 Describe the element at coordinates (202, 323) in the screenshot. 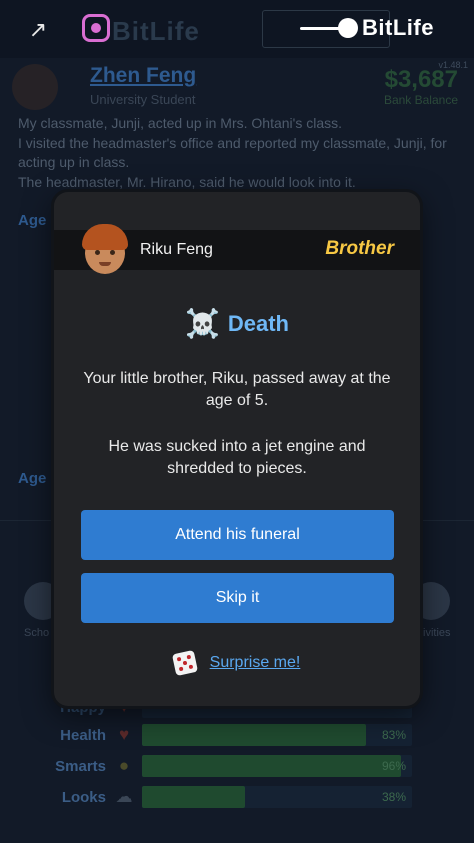

I see `skull-crossbones-icon: ☠️` at that location.